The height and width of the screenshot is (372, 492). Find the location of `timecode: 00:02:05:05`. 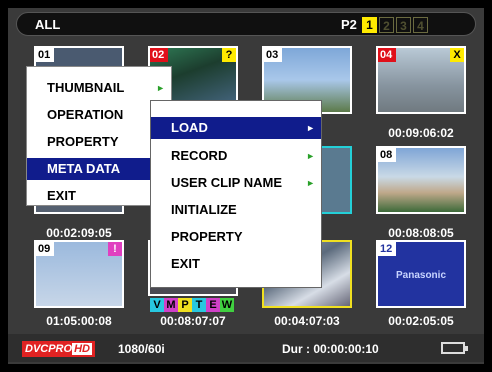

timecode: 00:02:05:05 is located at coordinates (421, 321).